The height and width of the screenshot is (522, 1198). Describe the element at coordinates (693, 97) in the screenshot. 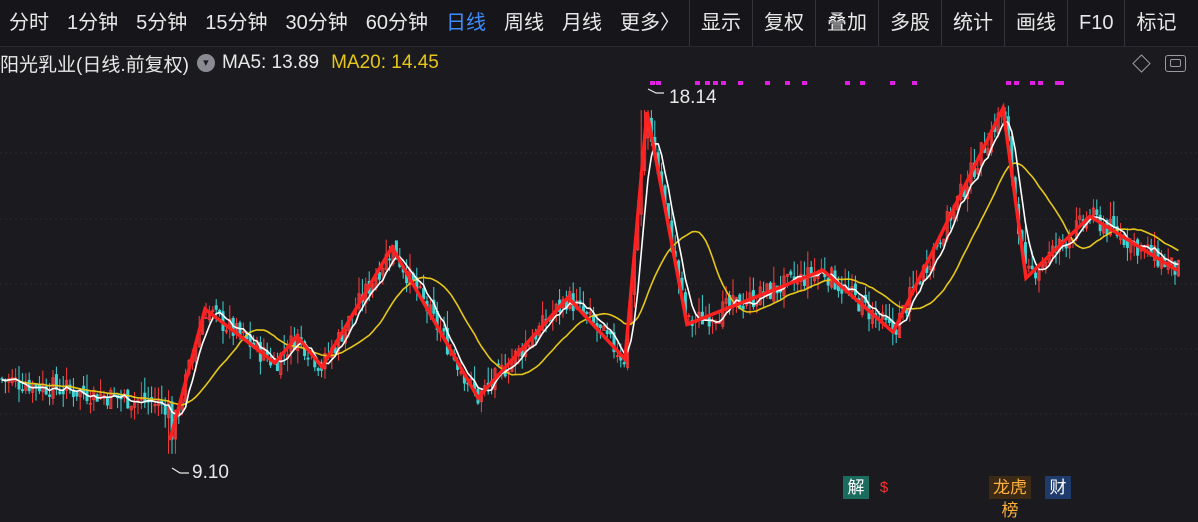

I see `high-price-label: 18.14` at that location.